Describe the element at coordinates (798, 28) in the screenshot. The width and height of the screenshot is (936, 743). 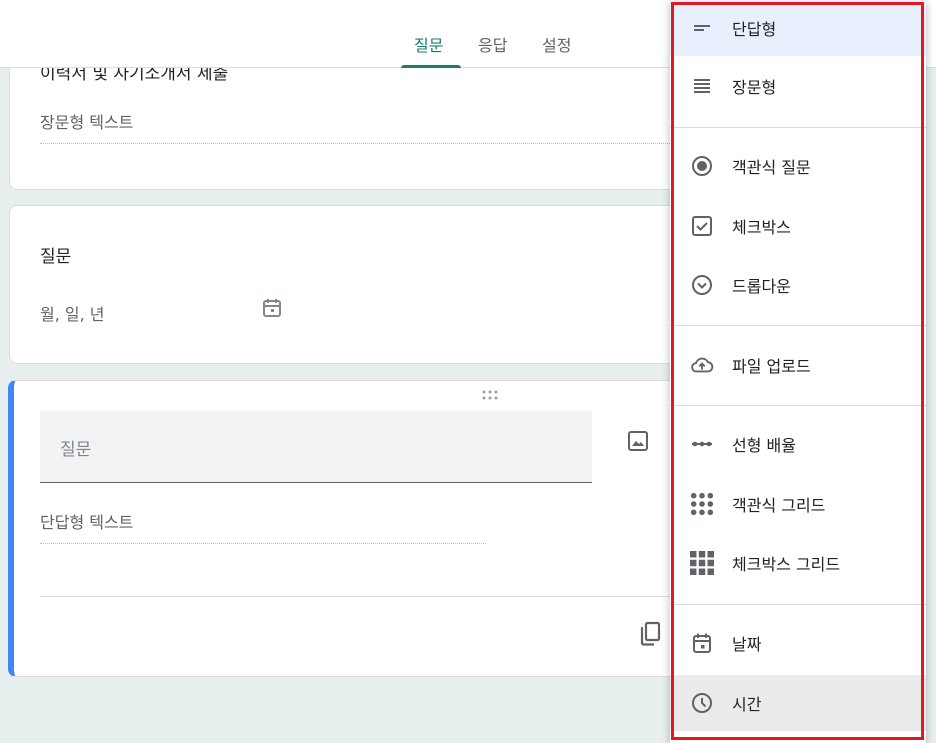
I see `menu-item-short-answer: 단답형` at that location.